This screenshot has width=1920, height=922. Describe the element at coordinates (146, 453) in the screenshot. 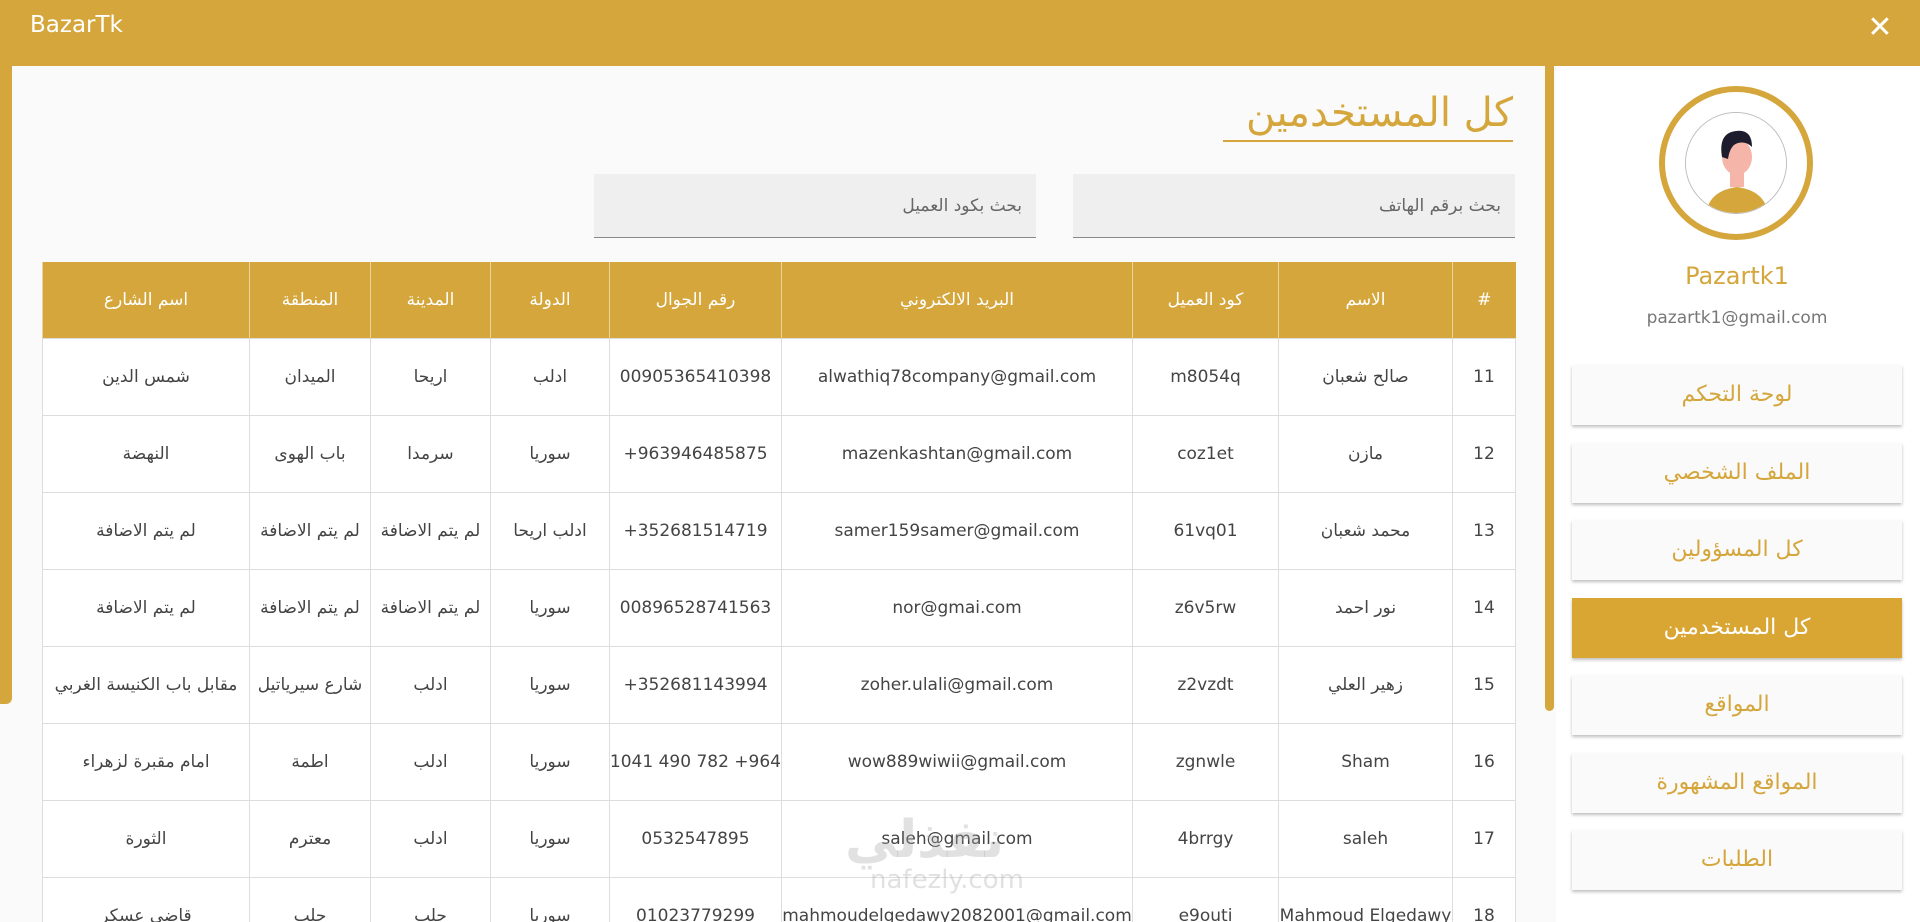

I see `cell-street: النهضة` at that location.